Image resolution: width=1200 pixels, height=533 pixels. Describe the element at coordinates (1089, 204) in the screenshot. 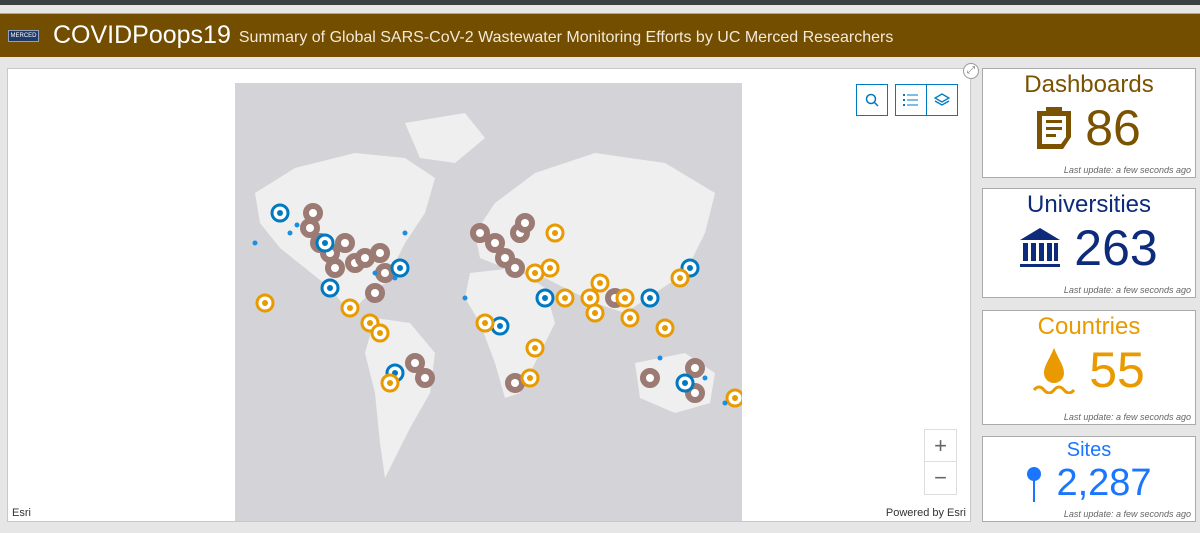

I see `card-title: Universities` at that location.